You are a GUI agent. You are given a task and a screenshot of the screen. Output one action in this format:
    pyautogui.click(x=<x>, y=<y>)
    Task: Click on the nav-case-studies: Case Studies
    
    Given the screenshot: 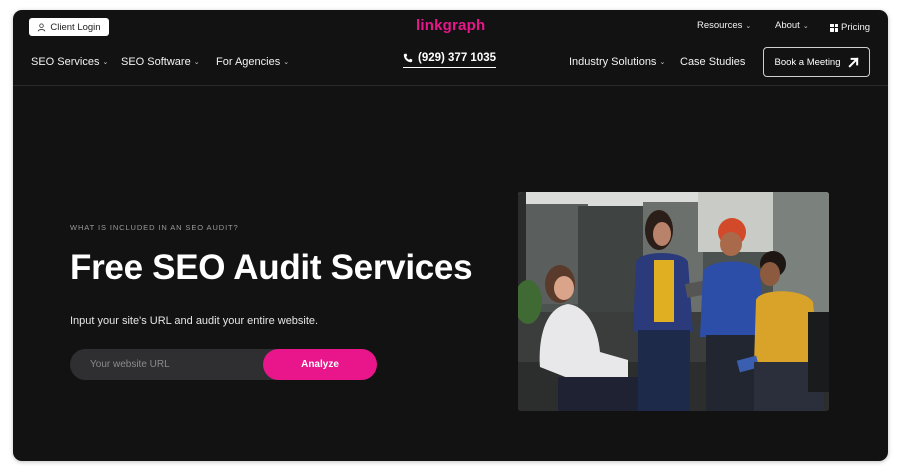 What is the action you would take?
    pyautogui.click(x=712, y=62)
    